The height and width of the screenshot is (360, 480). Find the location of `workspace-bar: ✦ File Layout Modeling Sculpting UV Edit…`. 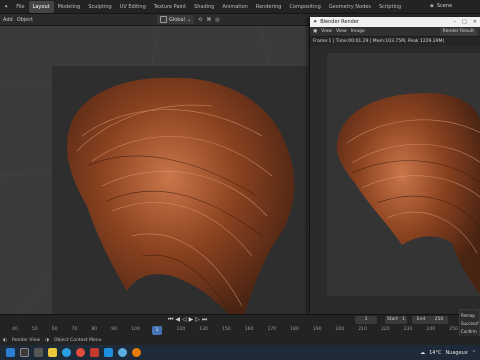

workspace-bar: ✦ File Layout Modeling Sculpting UV Edit… is located at coordinates (240, 7).